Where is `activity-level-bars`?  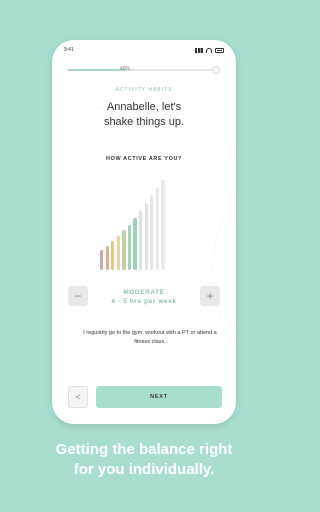
activity-level-bars is located at coordinates (146, 225).